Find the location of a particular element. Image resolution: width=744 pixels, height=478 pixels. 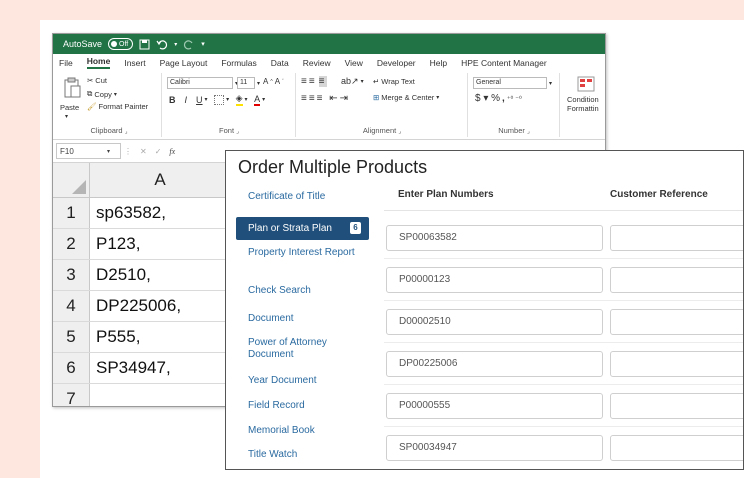

plan-number-input: P00000123 is located at coordinates (494, 280).